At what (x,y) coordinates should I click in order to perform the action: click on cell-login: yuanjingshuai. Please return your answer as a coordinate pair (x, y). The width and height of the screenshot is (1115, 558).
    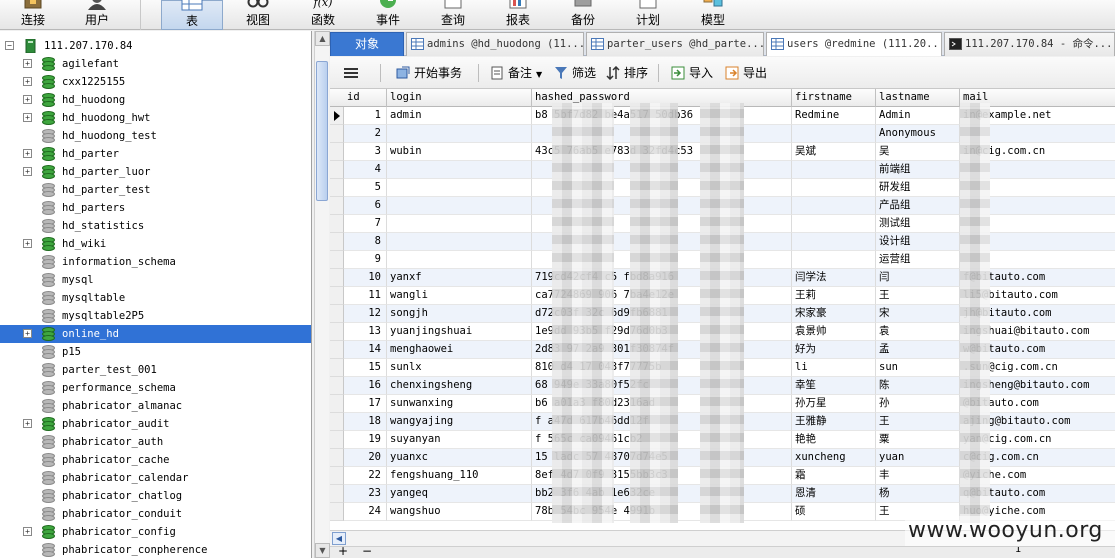
    Looking at the image, I should click on (459, 332).